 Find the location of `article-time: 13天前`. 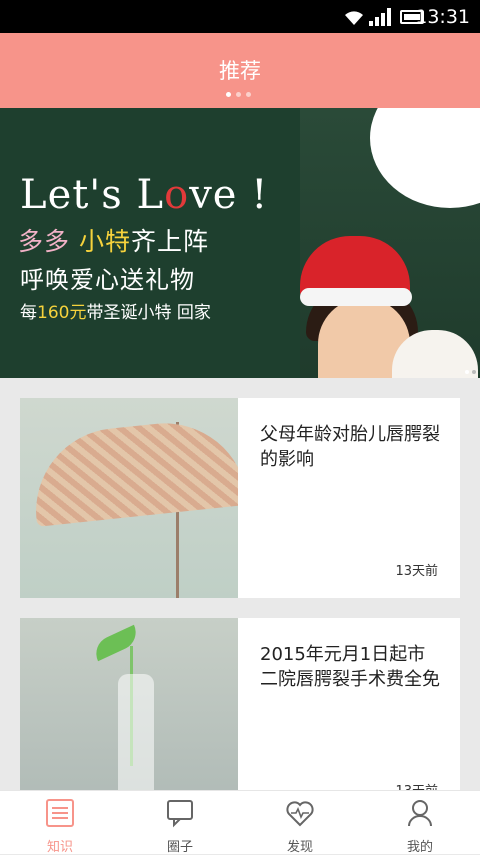

article-time: 13天前 is located at coordinates (416, 571).